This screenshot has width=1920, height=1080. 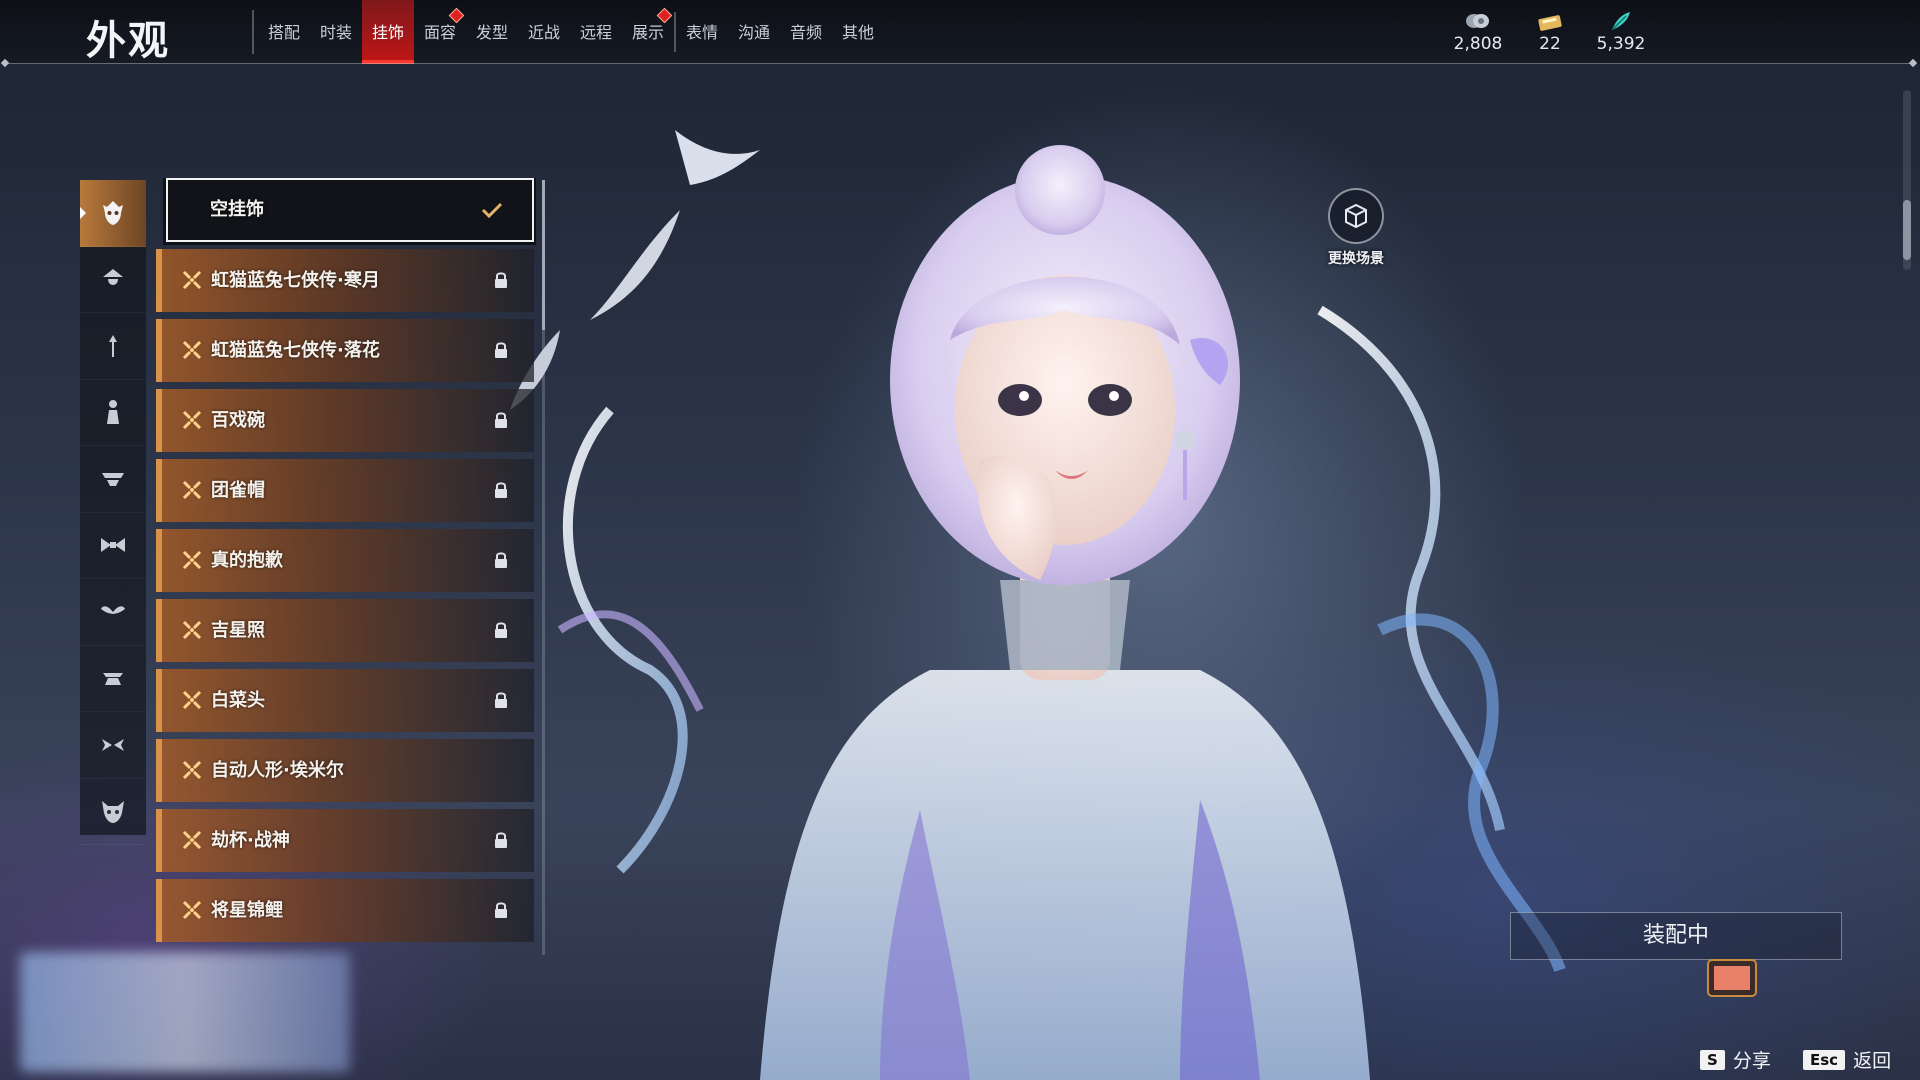 I want to click on list-item: 吉星照, so click(x=345, y=630).